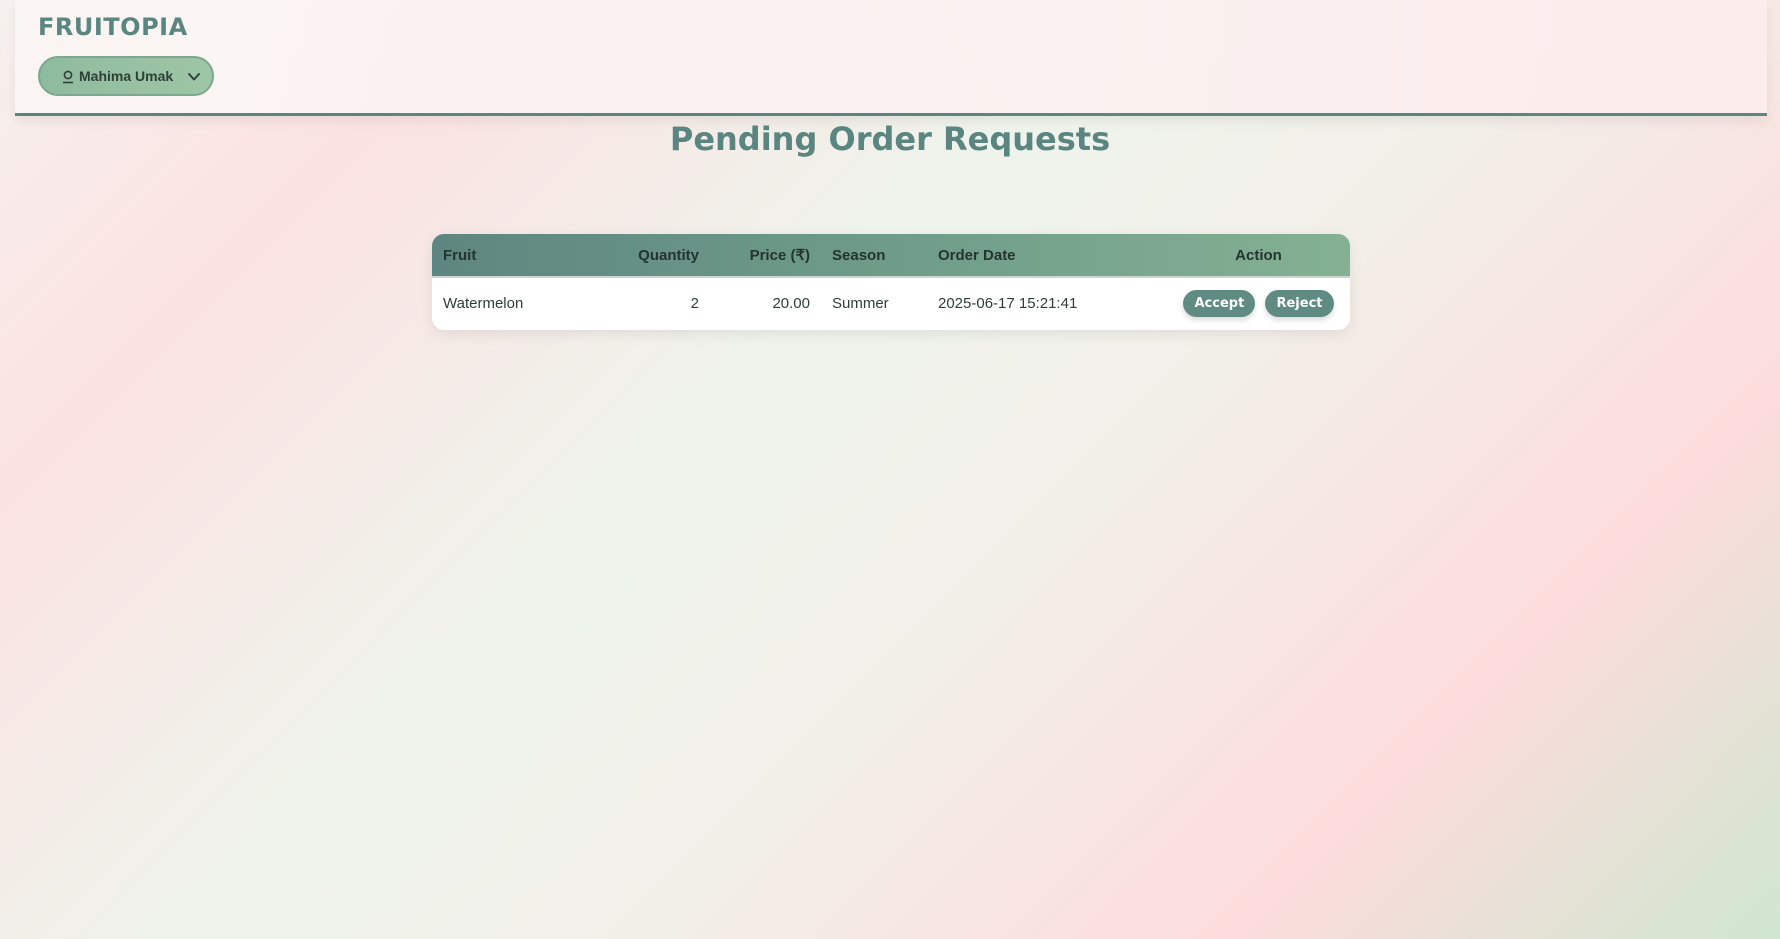  Describe the element at coordinates (791, 303) in the screenshot. I see `cell-price: 20.00` at that location.